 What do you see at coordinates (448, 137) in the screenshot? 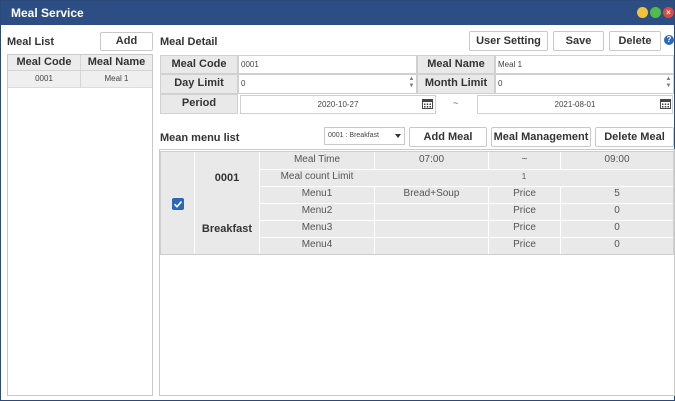
I see `add-meal-button: Add Meal` at bounding box center [448, 137].